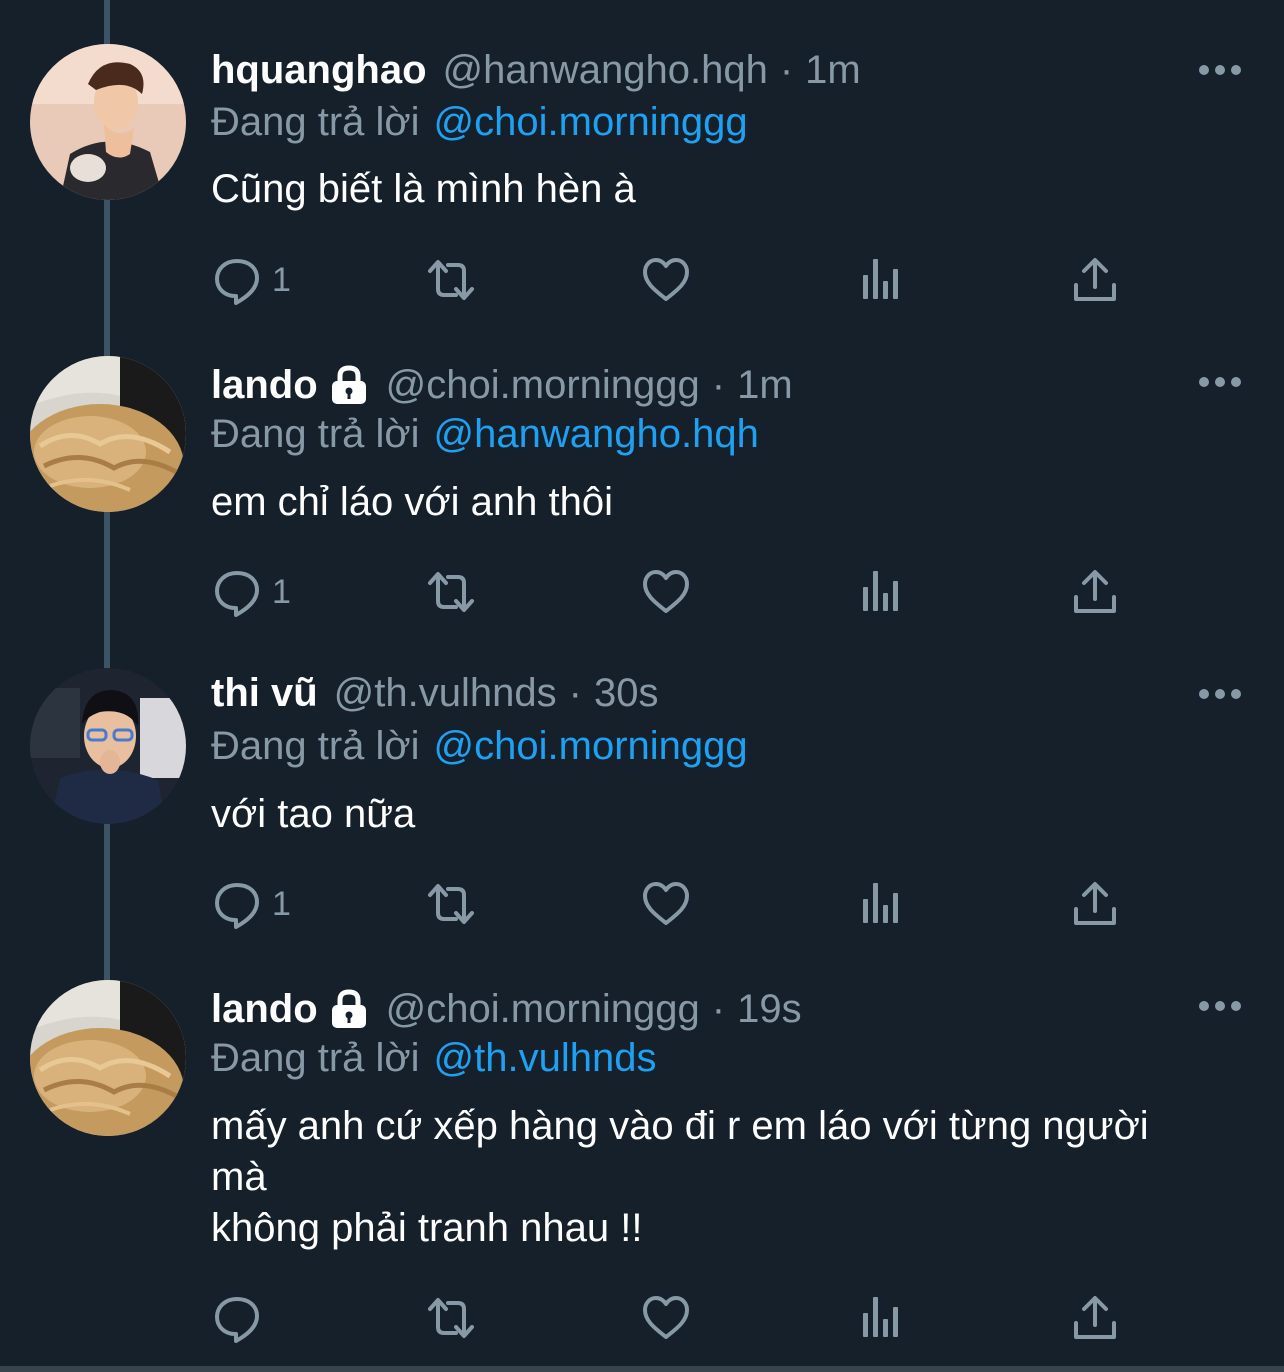 Image resolution: width=1284 pixels, height=1372 pixels. What do you see at coordinates (313, 814) in the screenshot?
I see `tweet-text: với tao nữa` at bounding box center [313, 814].